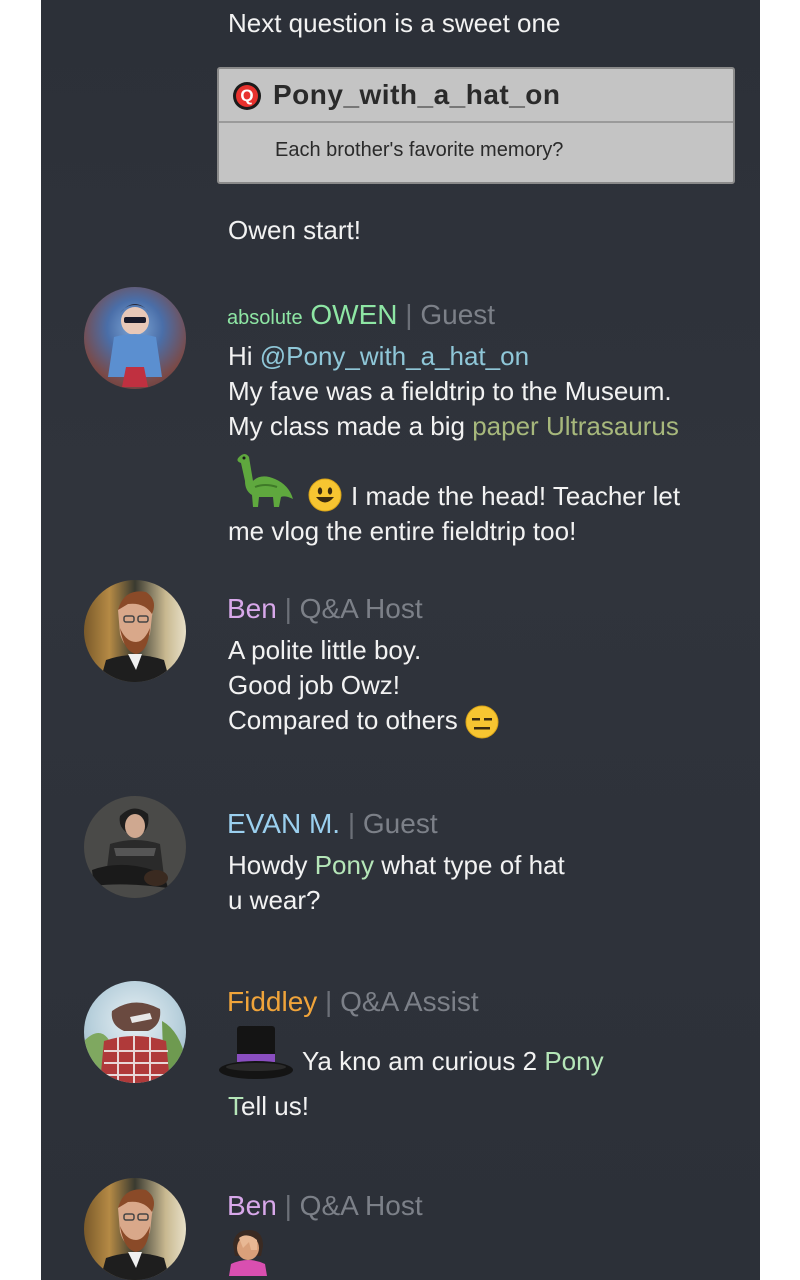 This screenshot has width=800, height=1280. I want to click on message-line: Good job Owz!, so click(314, 685).